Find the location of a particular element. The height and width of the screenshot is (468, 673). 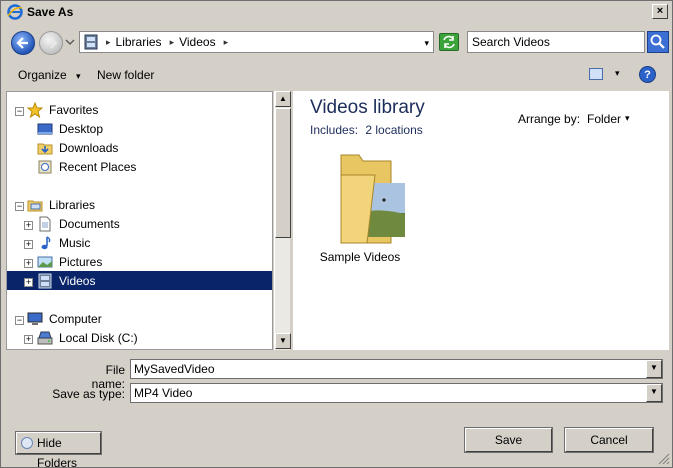

navigation-bar: ▸ Libraries ▸ Videos ▸ ▾ Search Videos is located at coordinates (336, 42).